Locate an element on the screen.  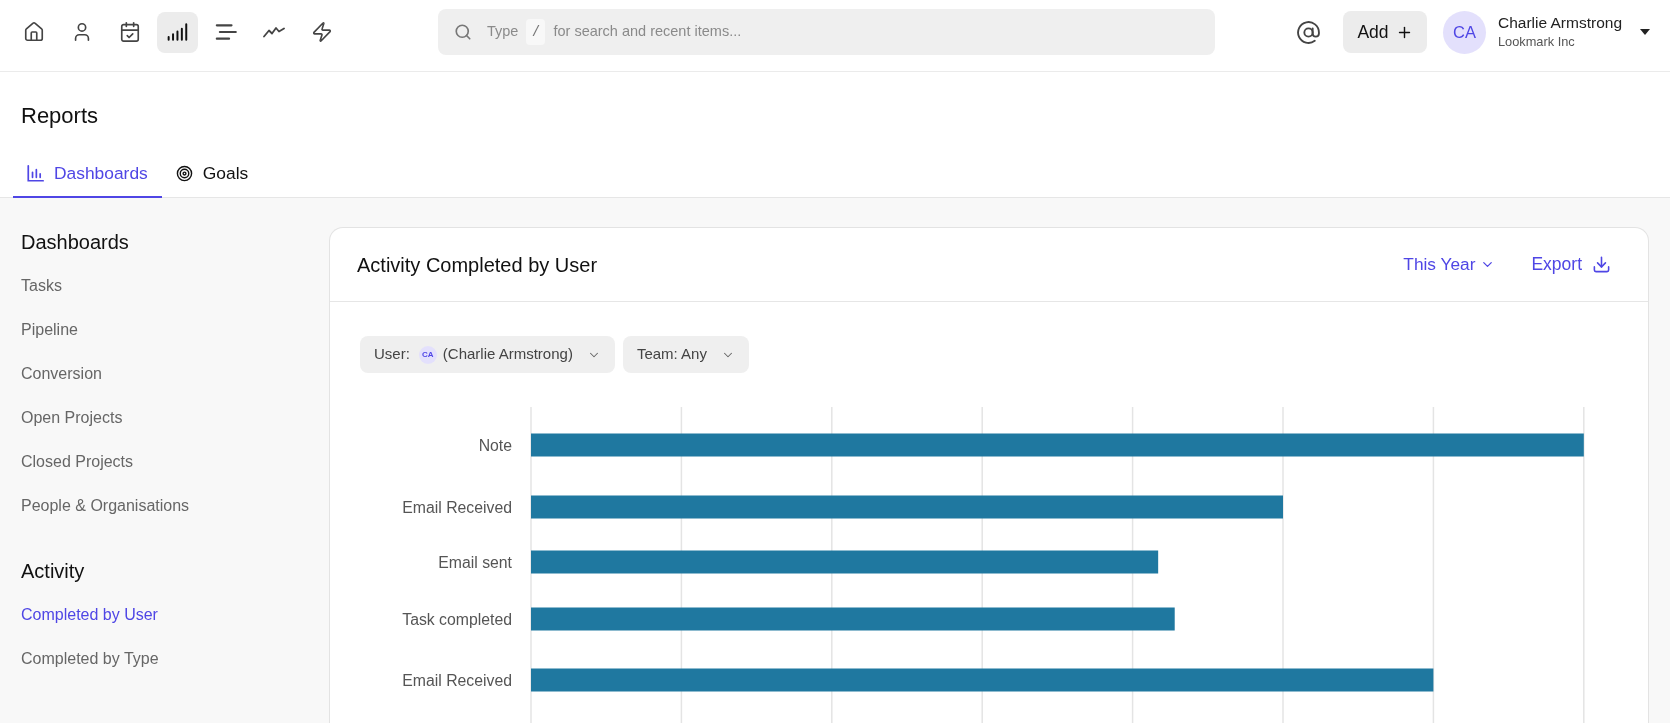
bar-chart-icon is located at coordinates (35, 173).